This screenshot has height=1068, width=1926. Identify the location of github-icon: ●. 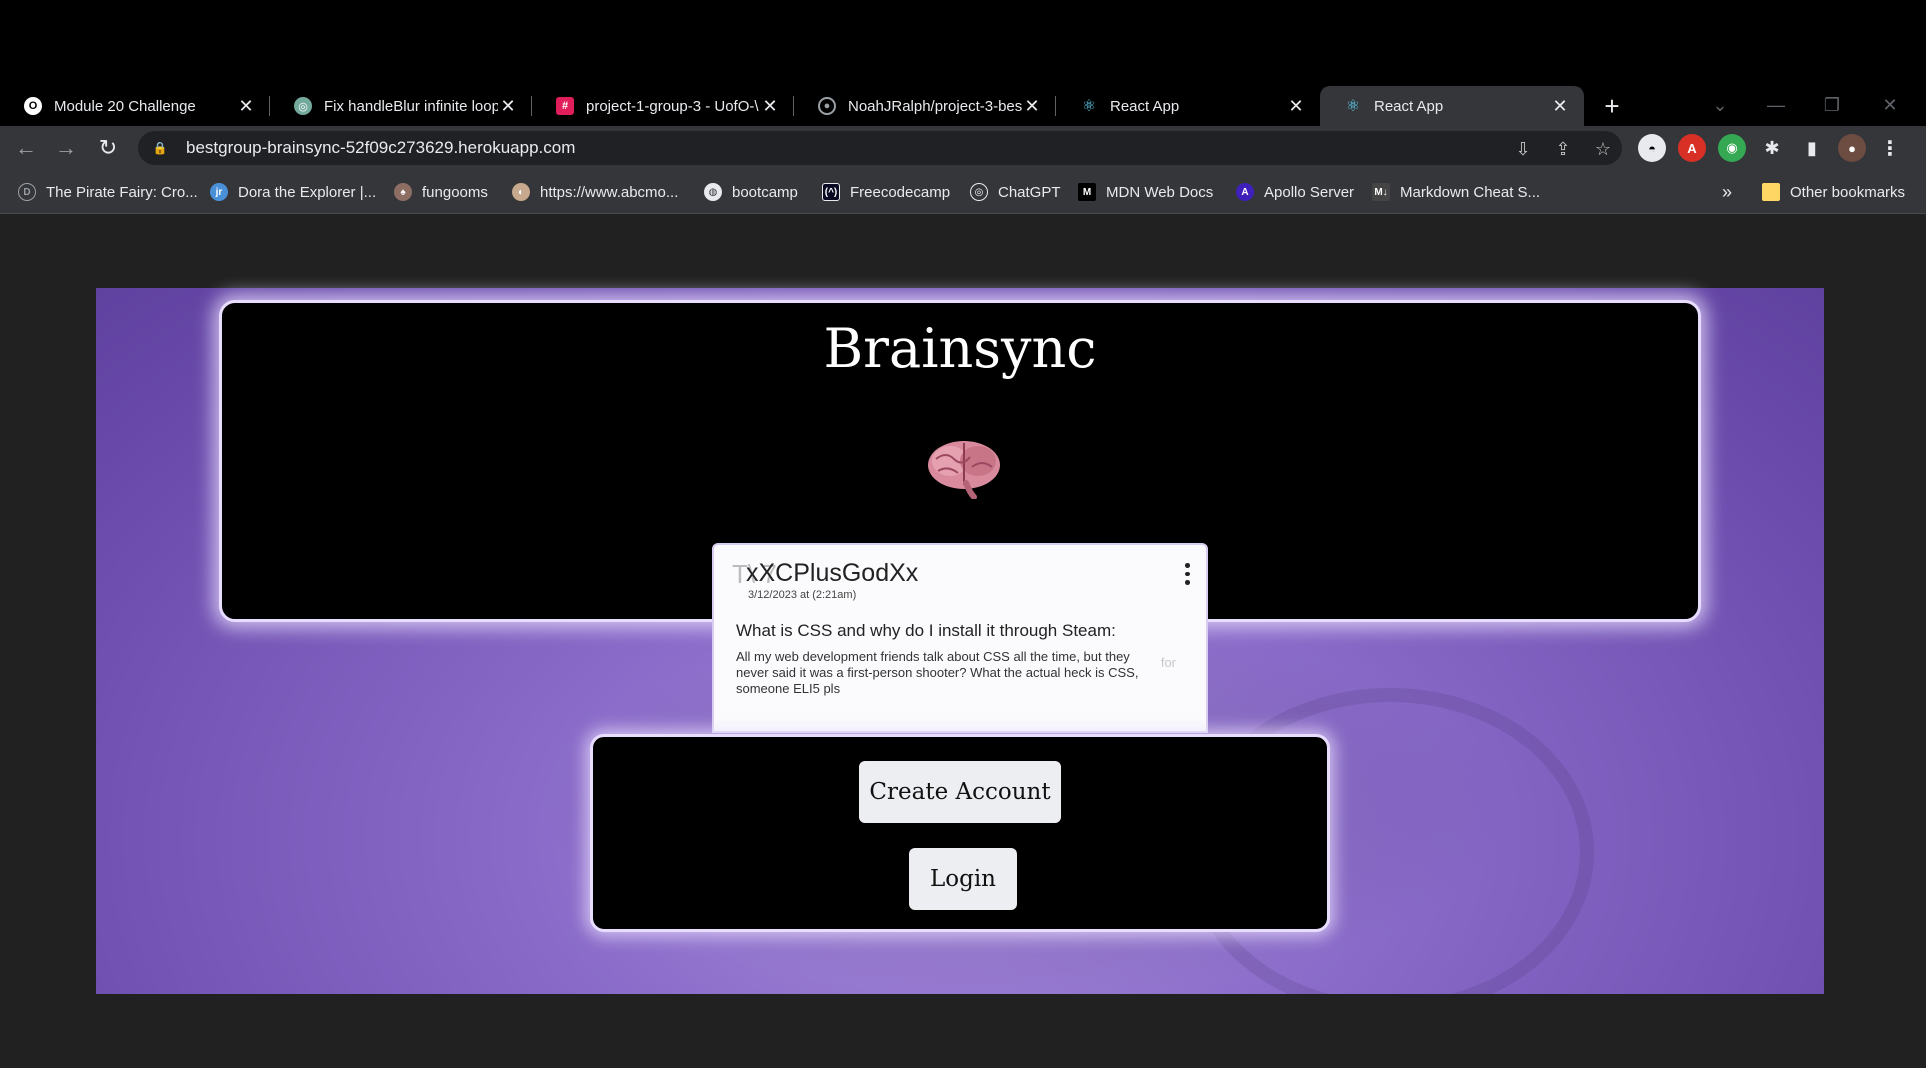
(827, 106).